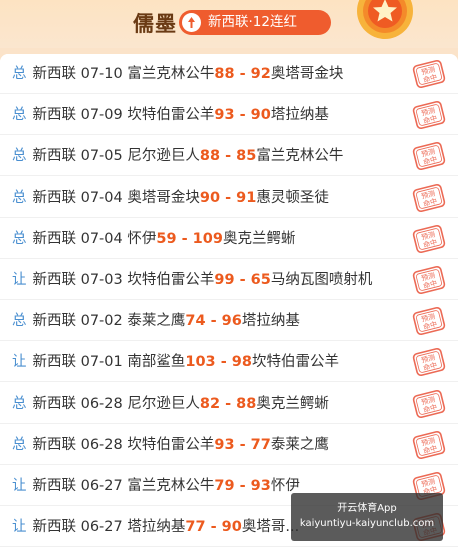  Describe the element at coordinates (101, 74) in the screenshot. I see `match-date: 07-10` at that location.